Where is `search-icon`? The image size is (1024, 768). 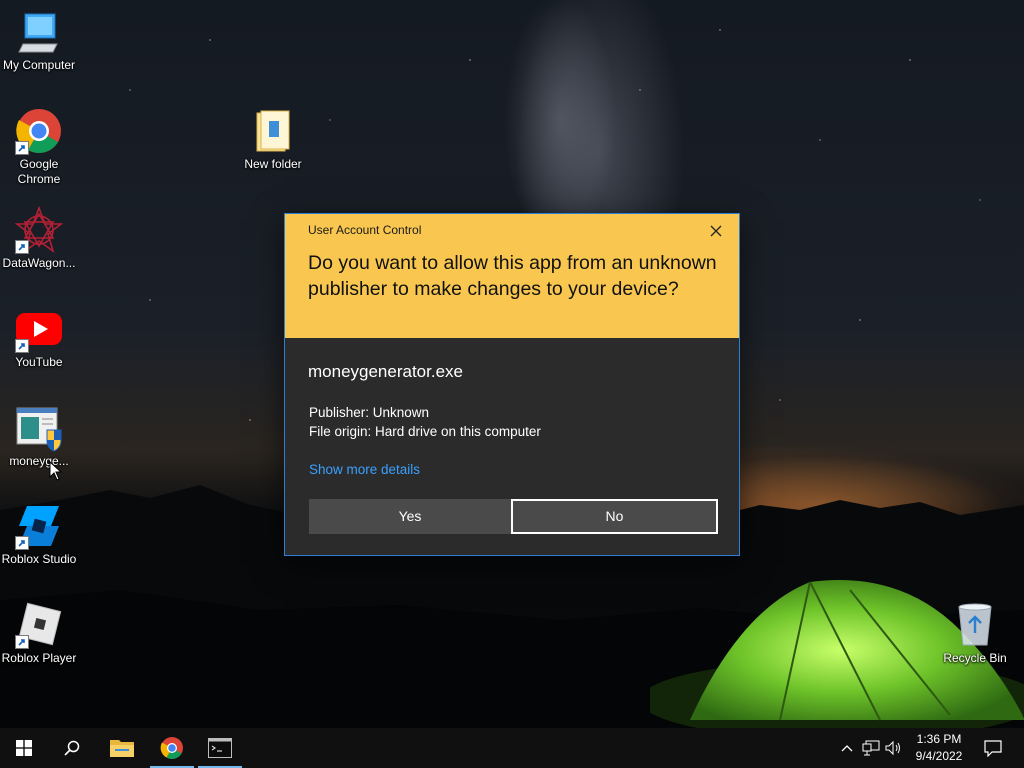 search-icon is located at coordinates (72, 748).